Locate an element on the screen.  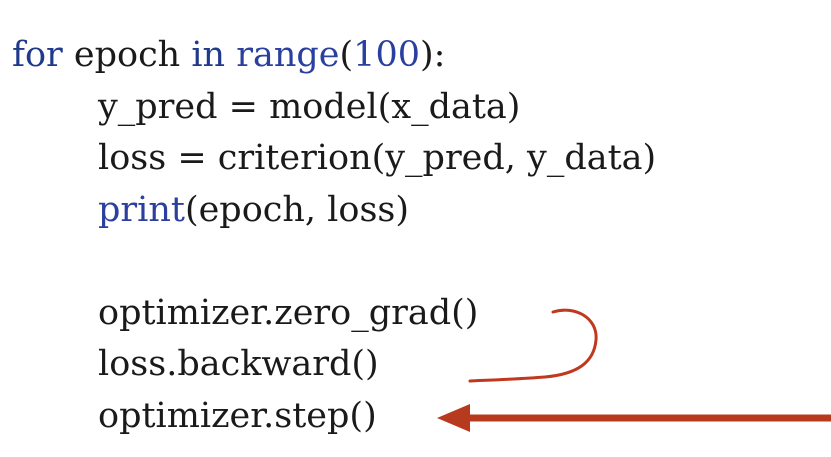
keyword-in: in is located at coordinates (208, 55).